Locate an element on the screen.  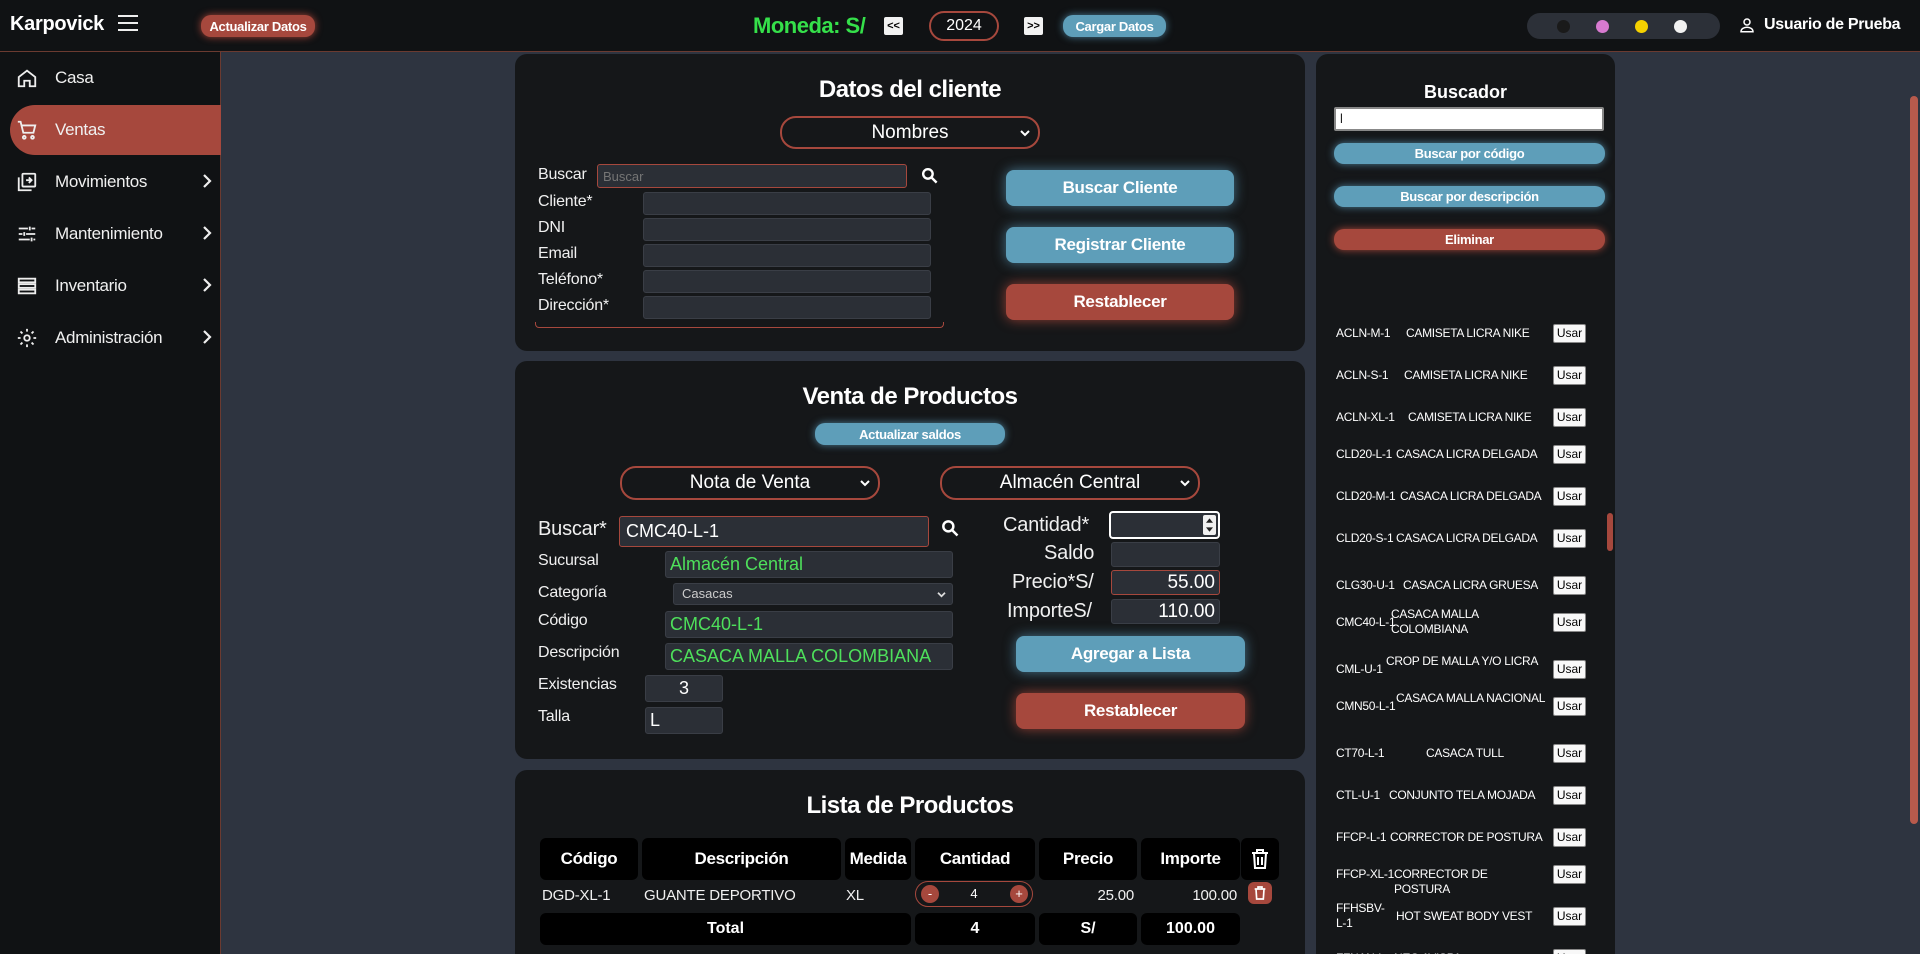
prev-year-button: << is located at coordinates (893, 26).